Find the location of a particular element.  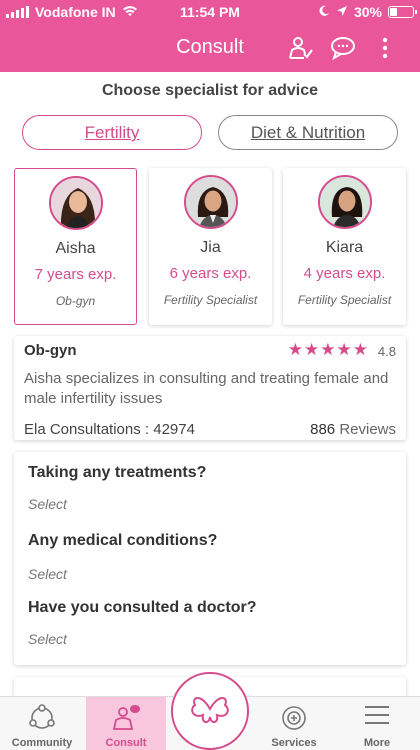

specialist-experience: 6 years exp. is located at coordinates (210, 273).